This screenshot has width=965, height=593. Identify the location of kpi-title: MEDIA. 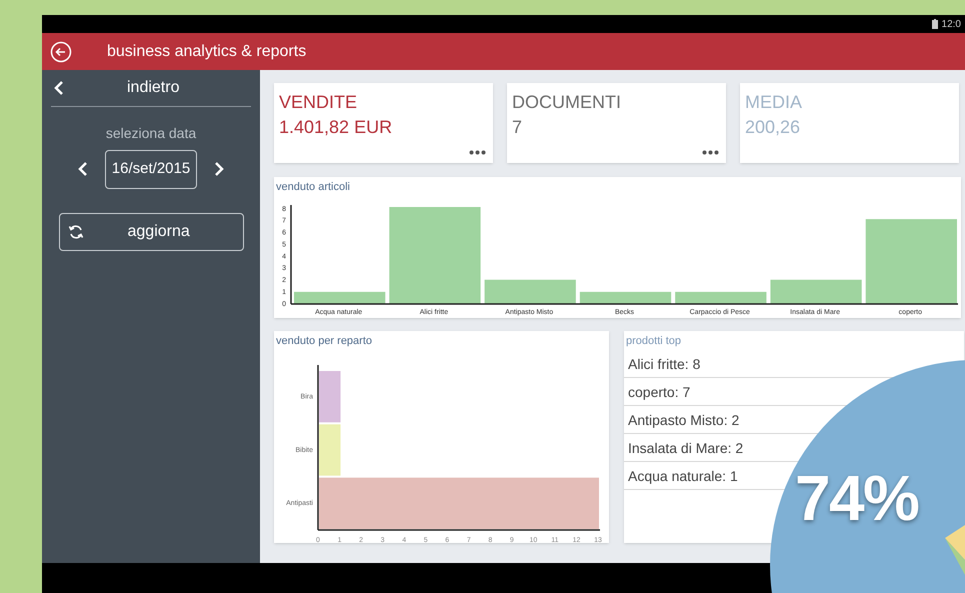
(774, 102).